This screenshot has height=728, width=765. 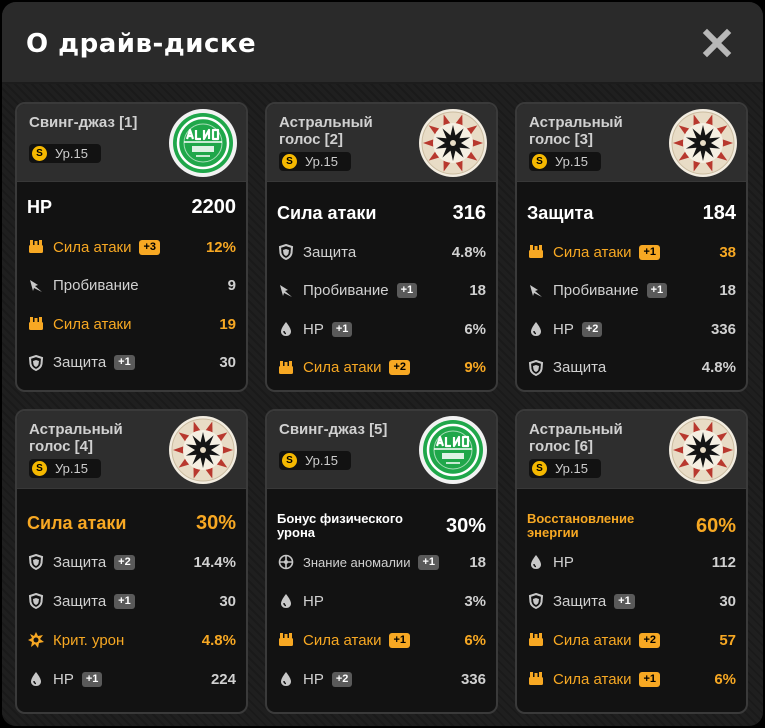 What do you see at coordinates (36, 640) in the screenshot?
I see `crit-icon` at bounding box center [36, 640].